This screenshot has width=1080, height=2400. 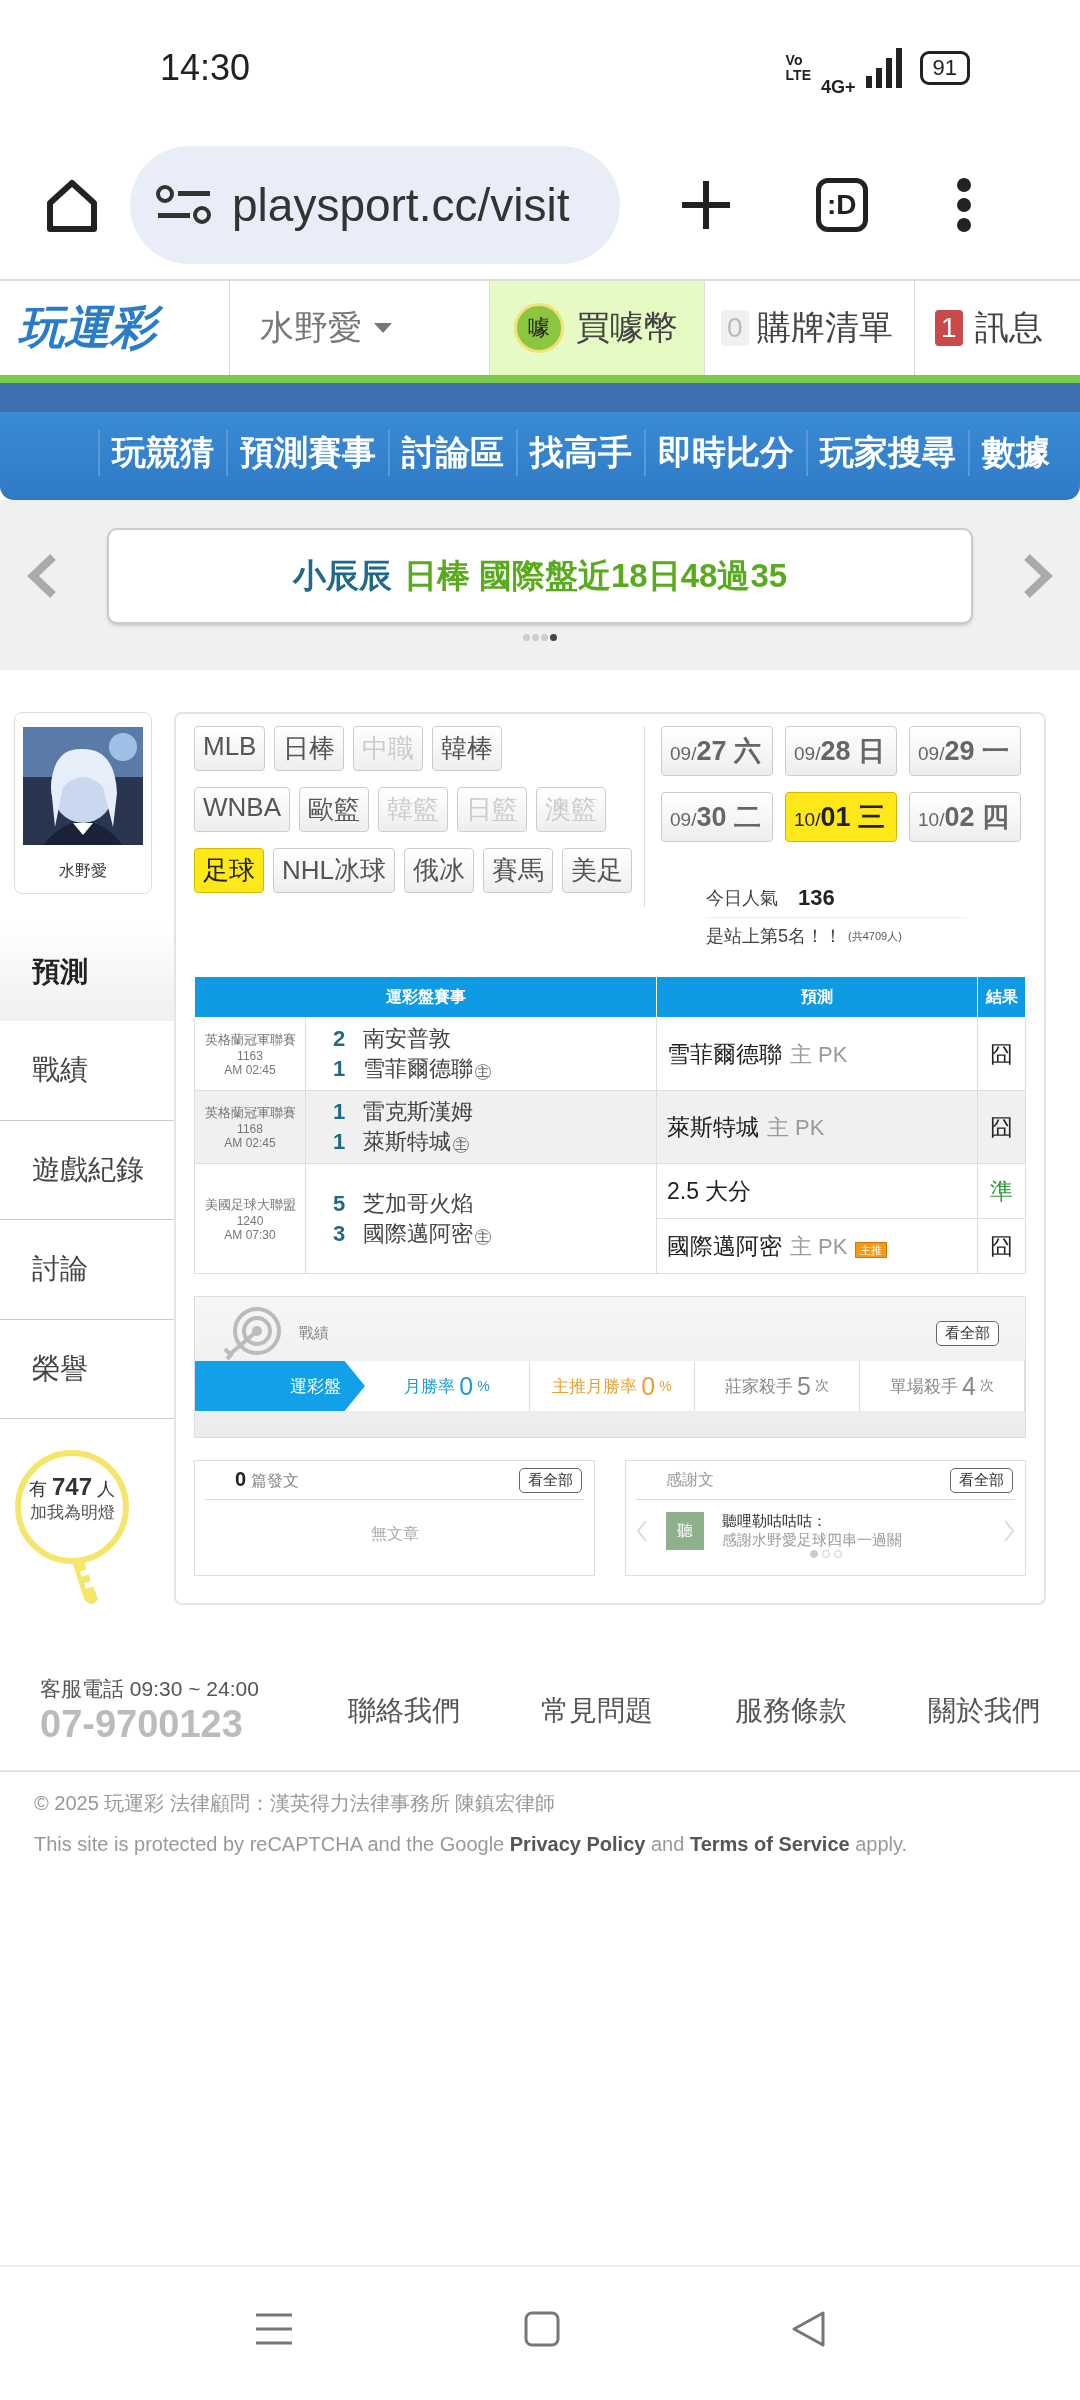 What do you see at coordinates (841, 817) in the screenshot?
I see `date-button: 10/01 三` at bounding box center [841, 817].